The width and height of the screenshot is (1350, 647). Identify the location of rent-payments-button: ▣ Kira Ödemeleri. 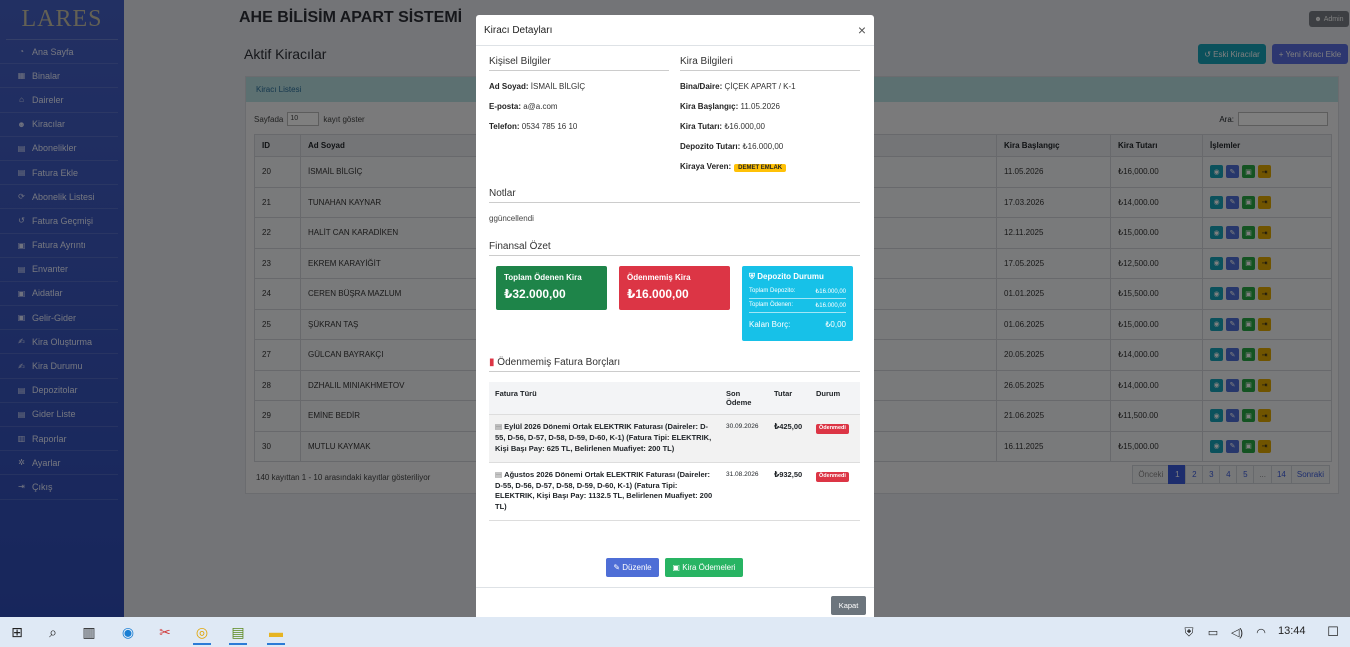
(704, 567).